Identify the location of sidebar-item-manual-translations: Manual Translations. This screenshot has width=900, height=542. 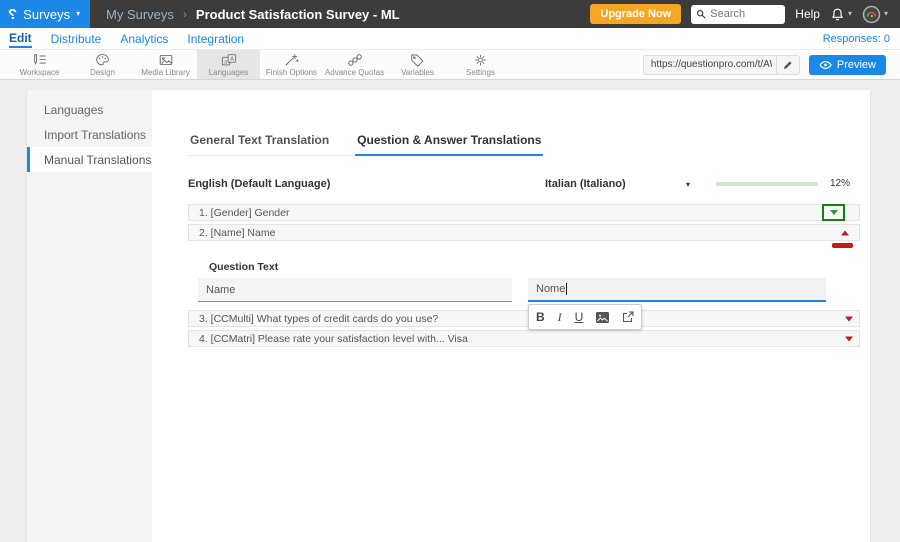
(89, 159).